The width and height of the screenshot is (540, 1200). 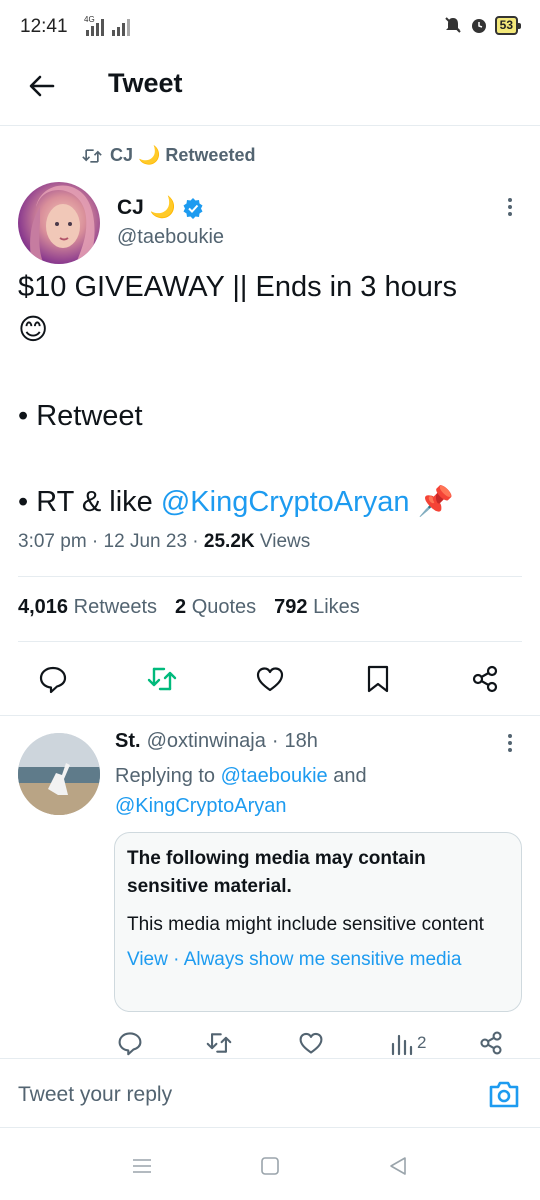 I want to click on reply-age: 18h, so click(x=301, y=741).